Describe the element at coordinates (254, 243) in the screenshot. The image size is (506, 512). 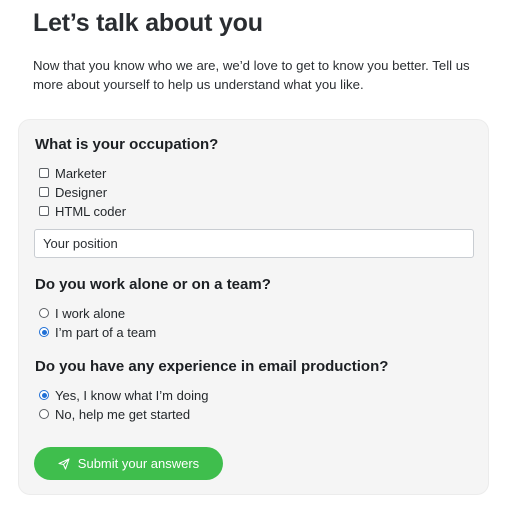
I see `position-input` at that location.